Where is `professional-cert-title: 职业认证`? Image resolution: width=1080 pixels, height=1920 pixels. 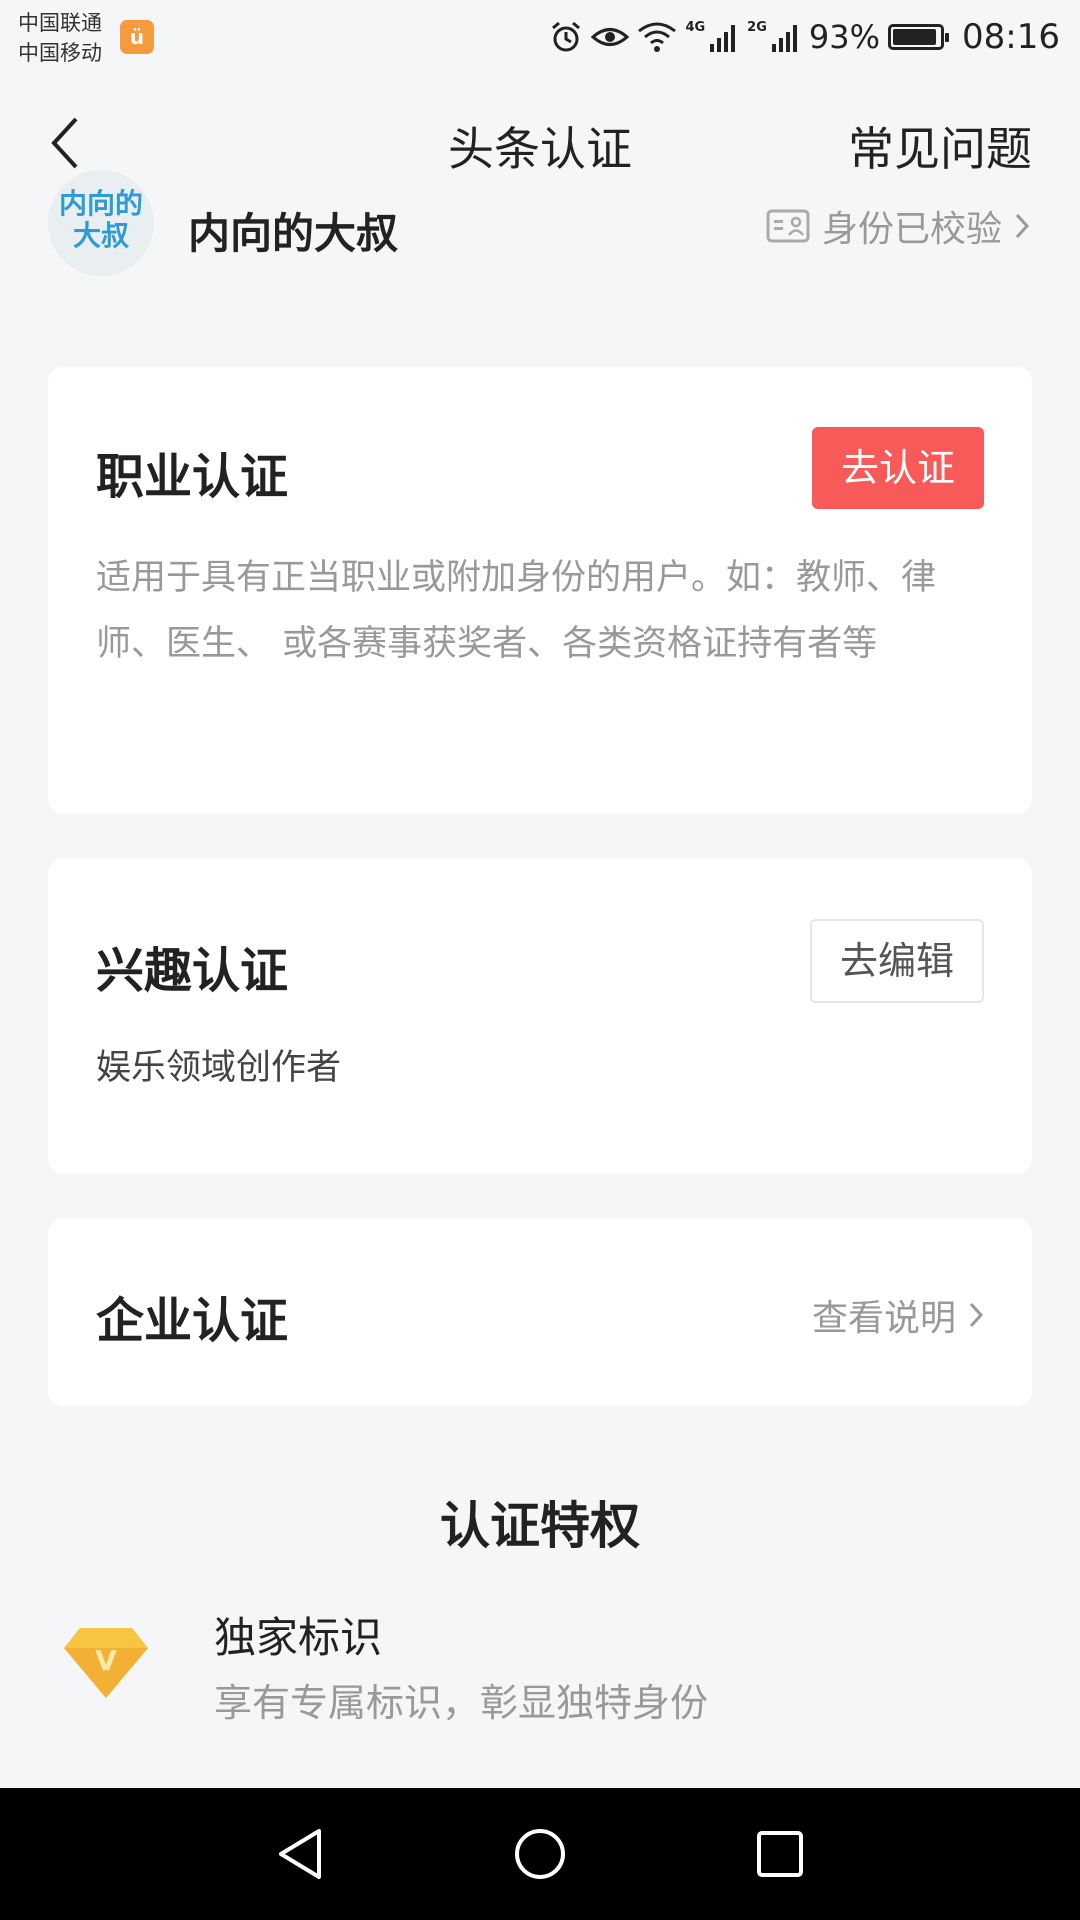 professional-cert-title: 职业认证 is located at coordinates (192, 477).